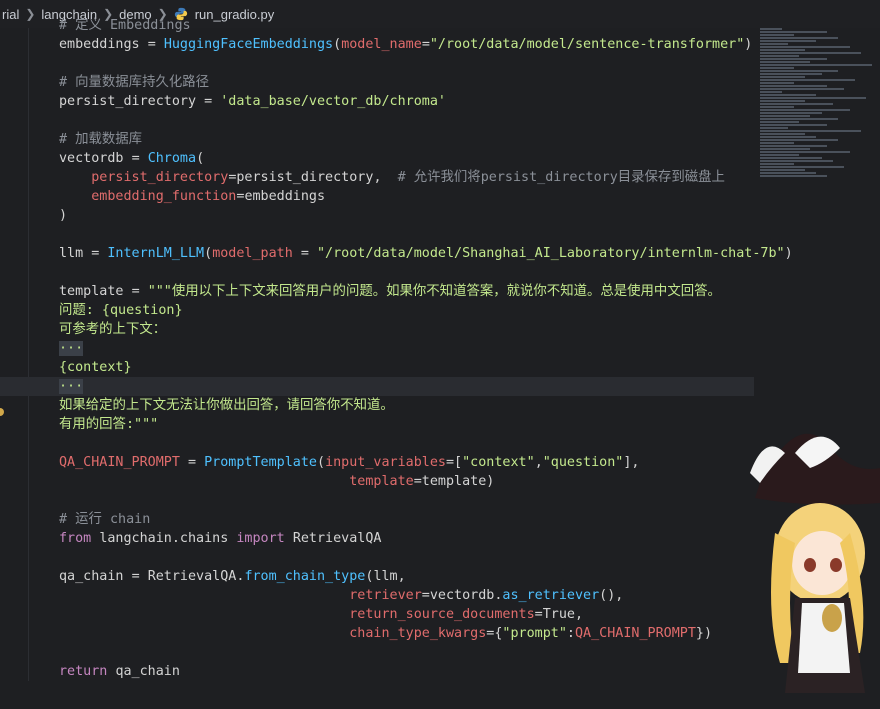 This screenshot has width=880, height=709. I want to click on minimap, so click(816, 133).